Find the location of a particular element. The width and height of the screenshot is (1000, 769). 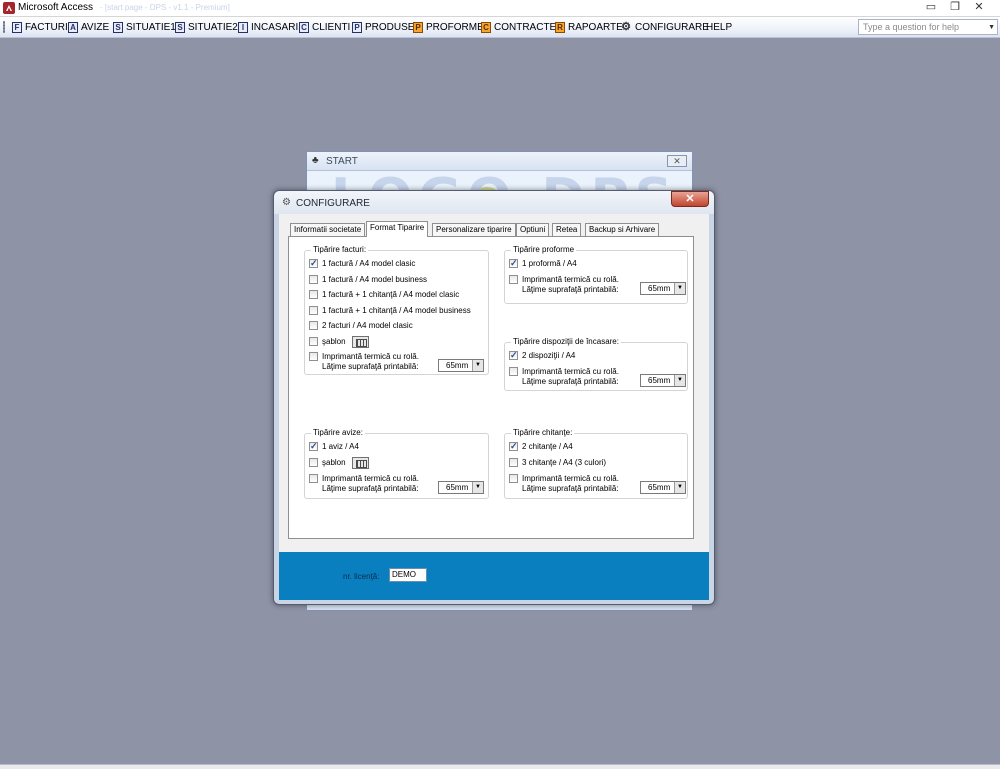

menu-label: CONTRACTE is located at coordinates (525, 27).